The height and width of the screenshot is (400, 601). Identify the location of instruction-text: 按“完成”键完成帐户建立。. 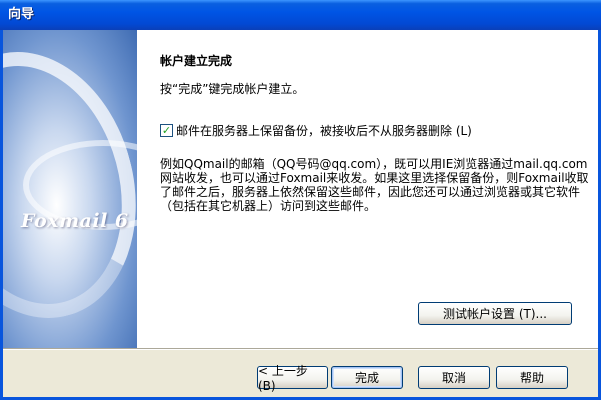
(232, 89).